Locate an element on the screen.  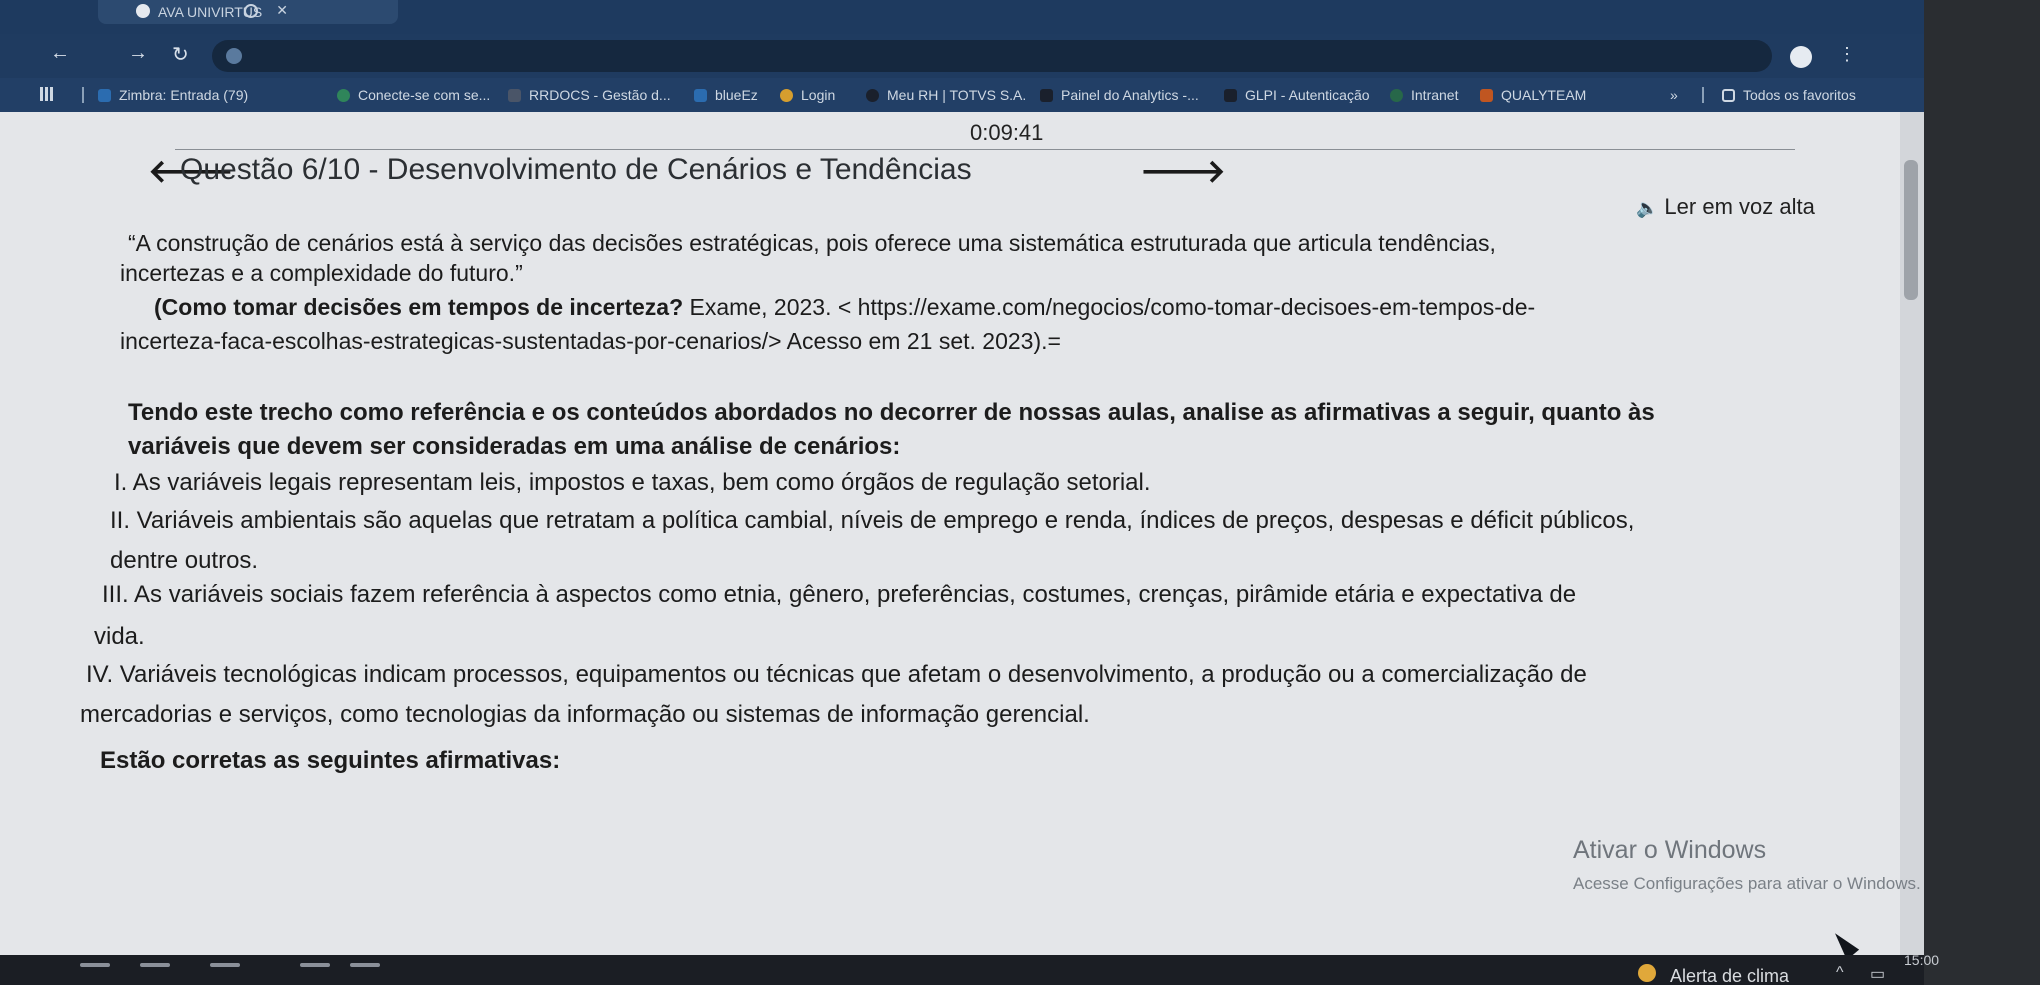
speaker-icon: 🔈 is located at coordinates (1647, 208).